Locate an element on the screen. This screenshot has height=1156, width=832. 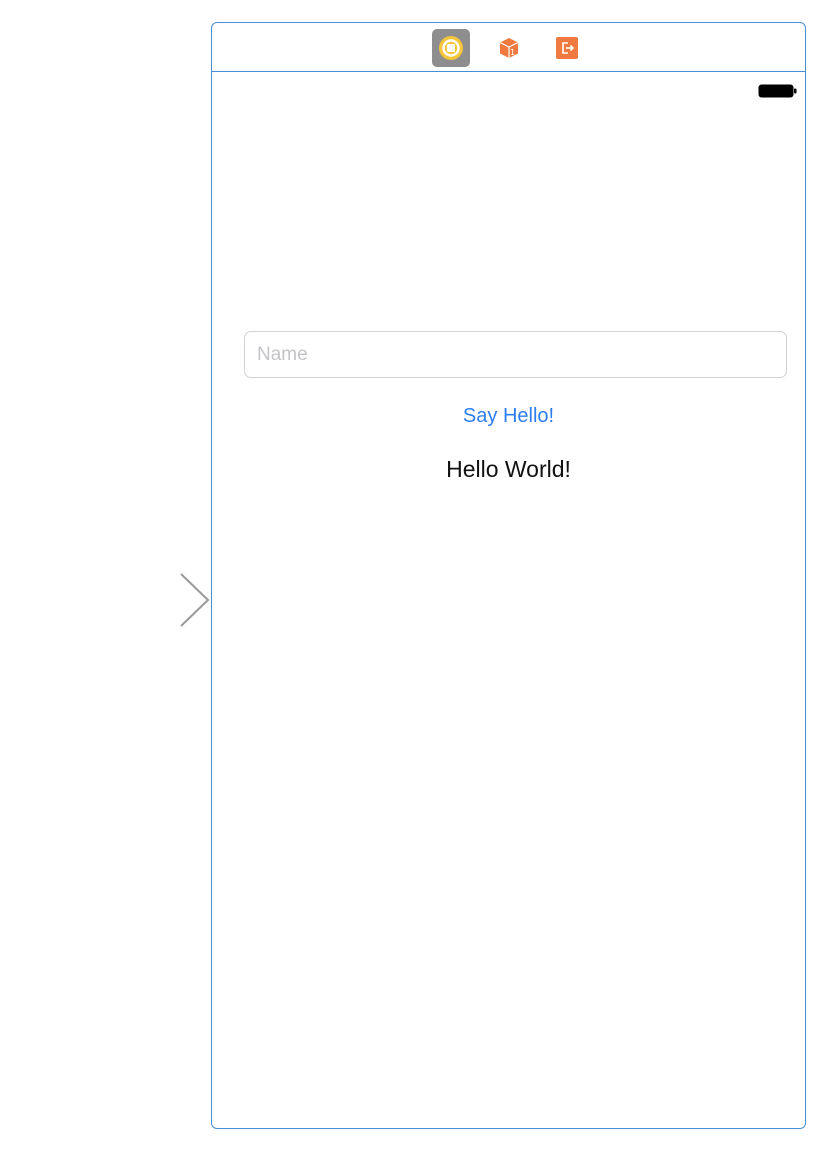
view-controller-icon is located at coordinates (451, 48).